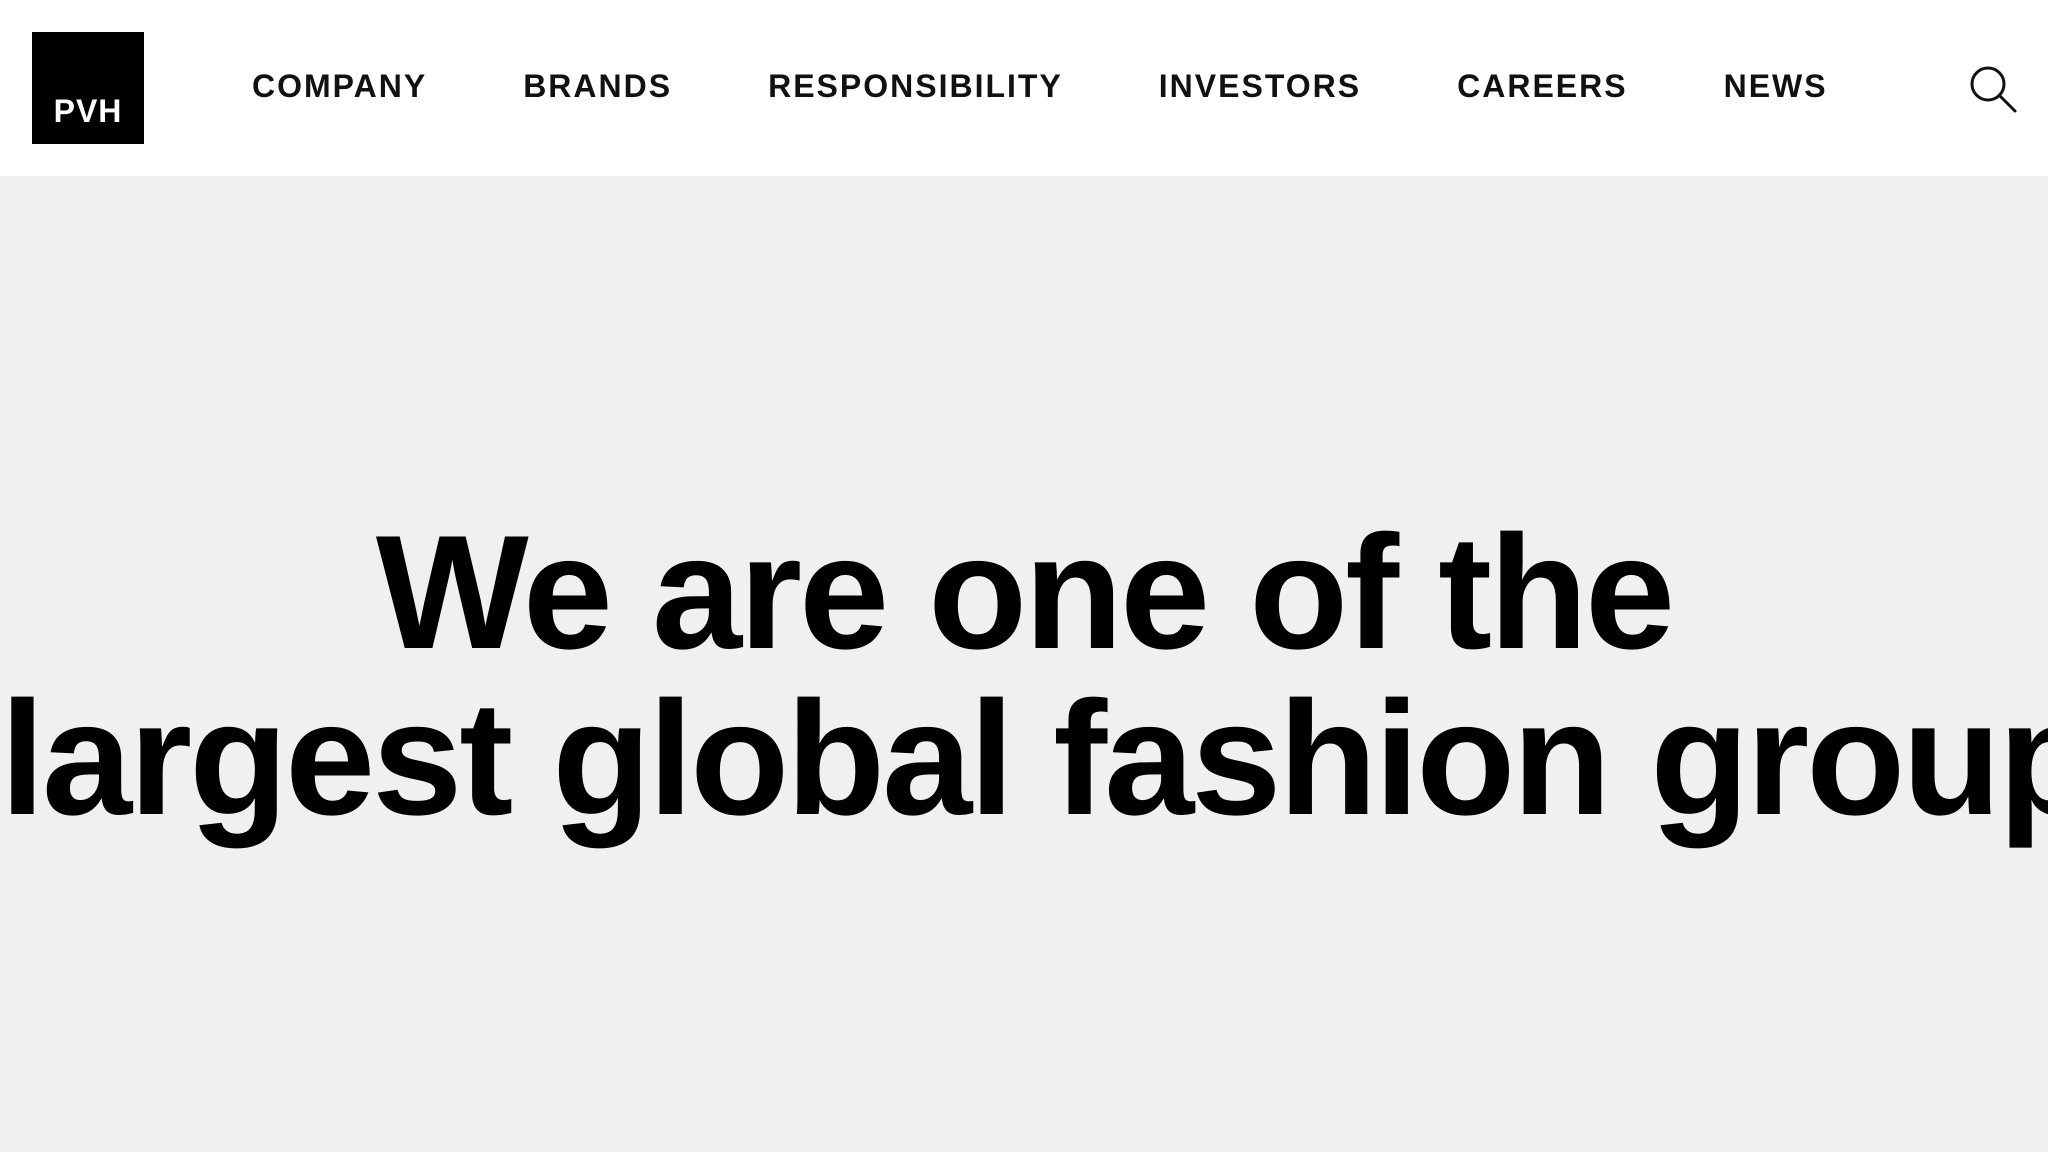  Describe the element at coordinates (597, 86) in the screenshot. I see `nav-item-brands: BRANDS` at that location.